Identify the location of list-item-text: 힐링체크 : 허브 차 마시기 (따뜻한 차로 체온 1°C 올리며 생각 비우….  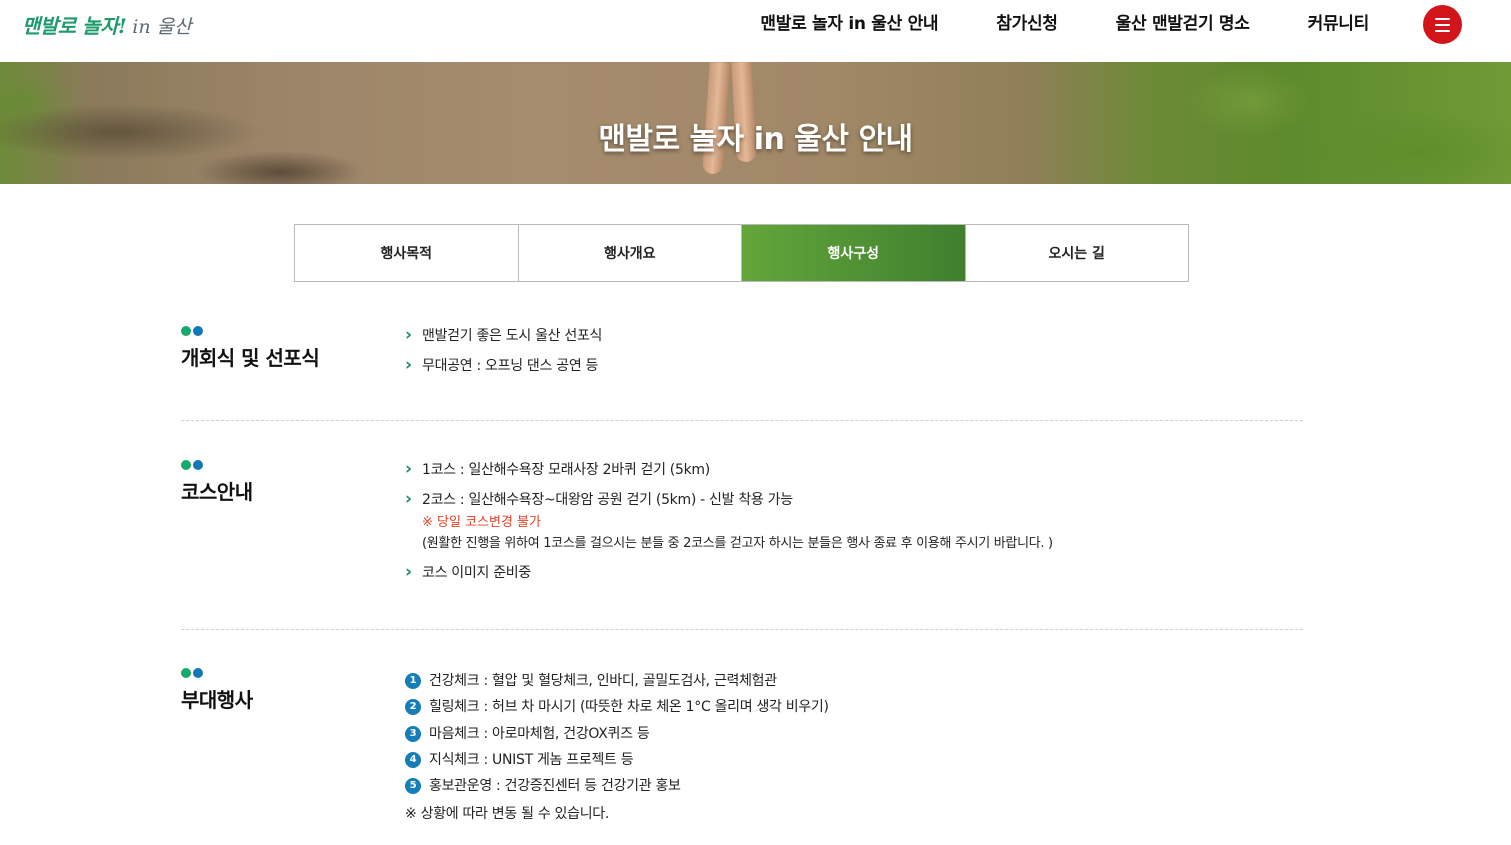
(629, 707).